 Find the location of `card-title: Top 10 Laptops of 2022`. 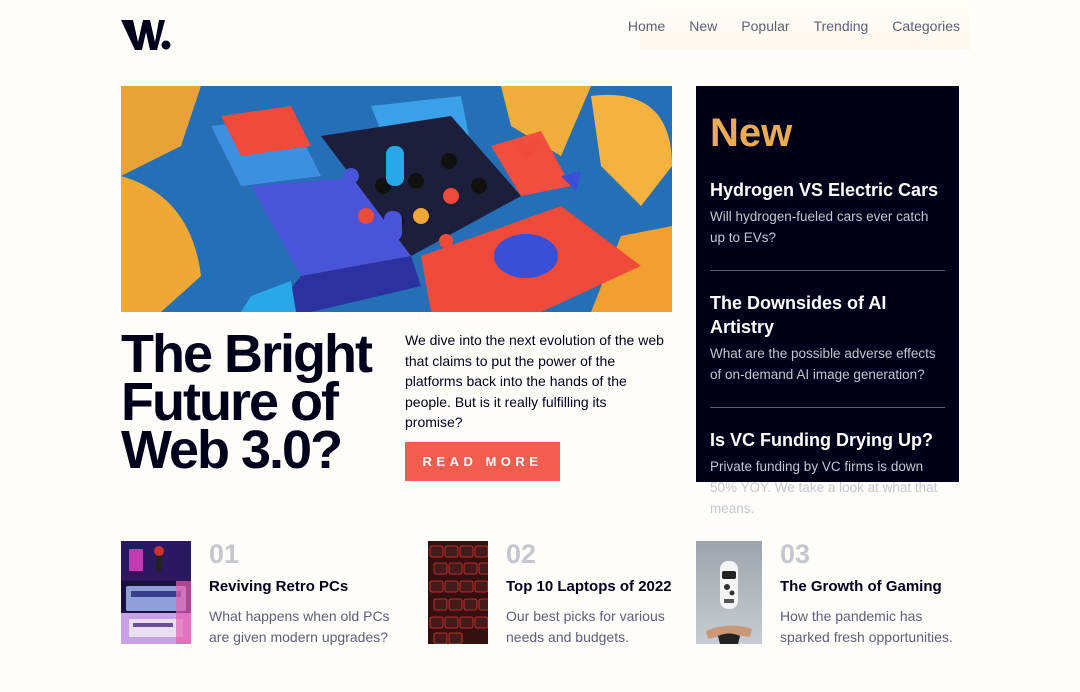

card-title: Top 10 Laptops of 2022 is located at coordinates (592, 587).